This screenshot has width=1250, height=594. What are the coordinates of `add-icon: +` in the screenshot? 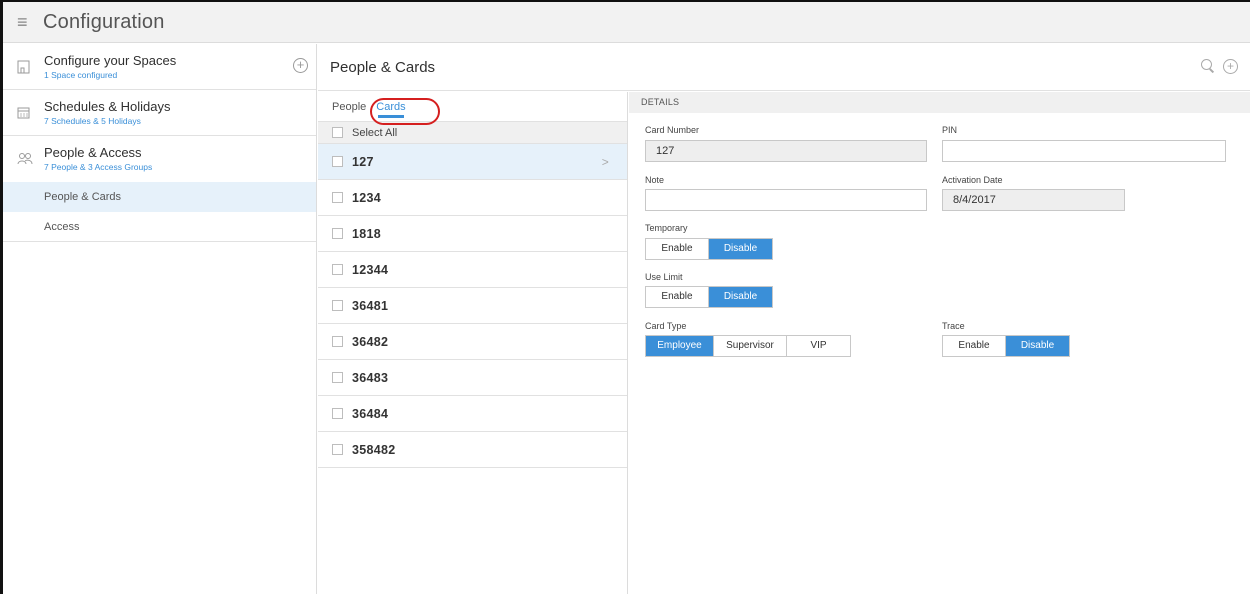 It's located at (1230, 66).